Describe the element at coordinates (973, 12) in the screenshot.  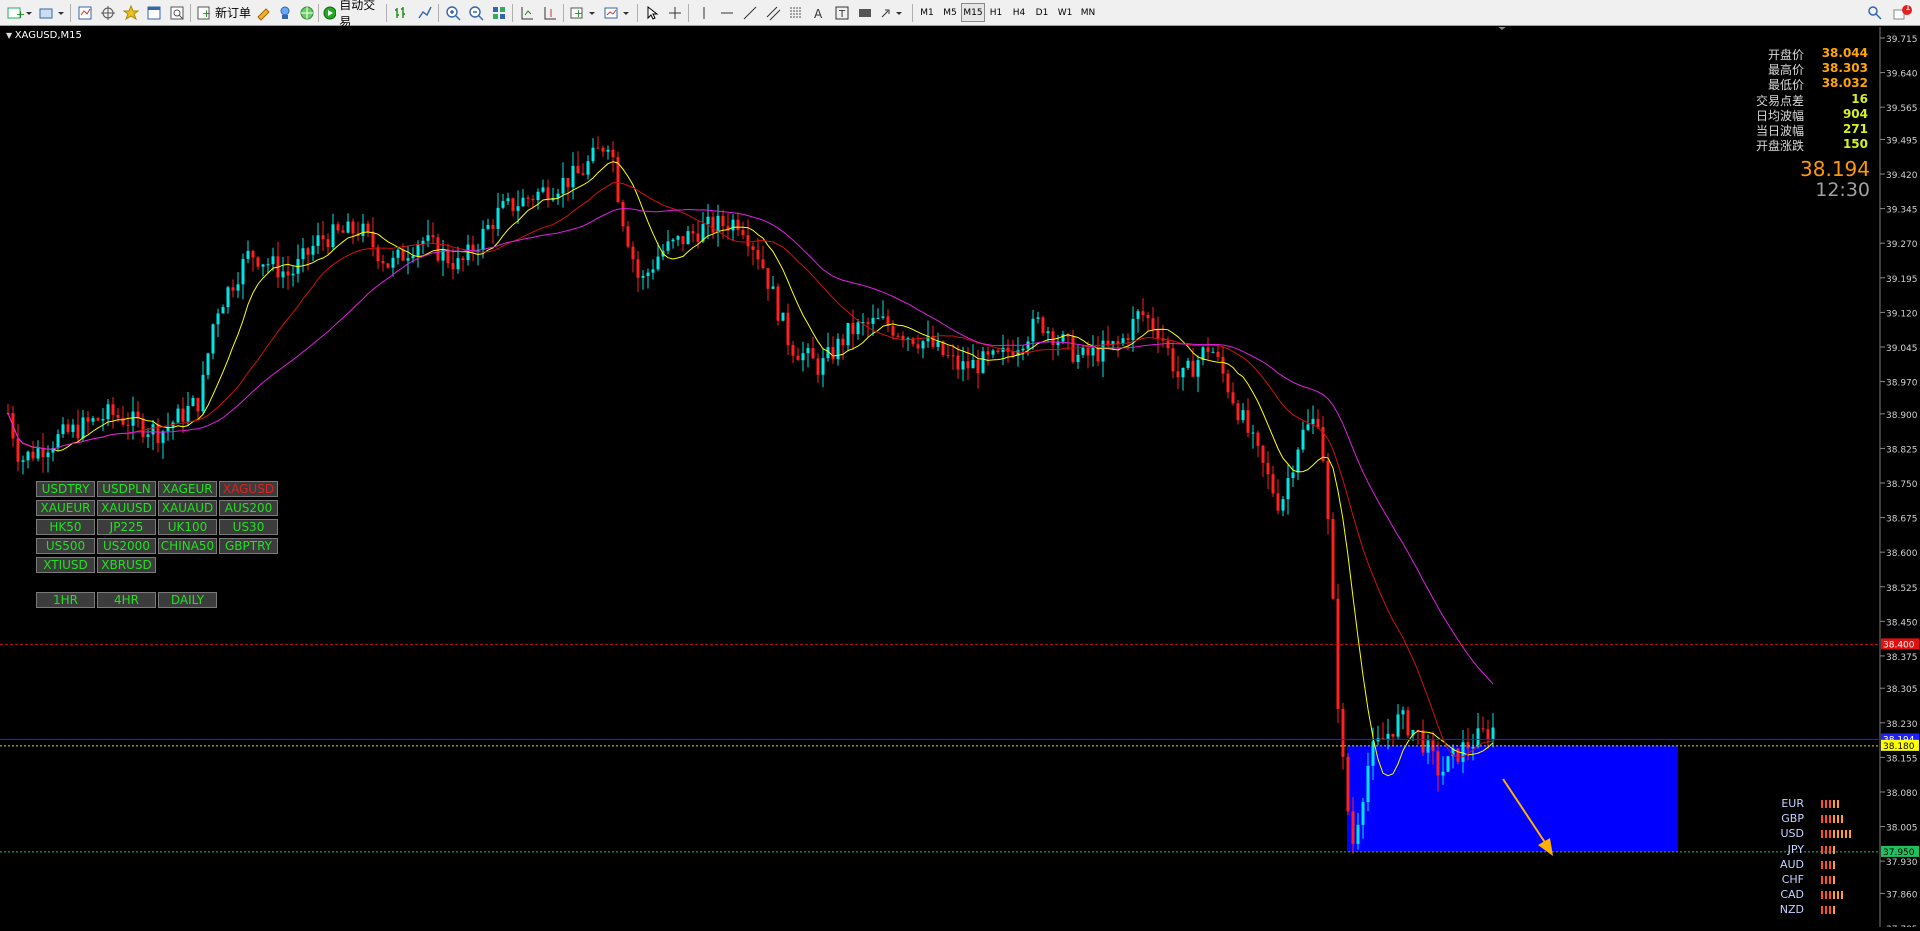
I see `timeframe-m15: M15` at that location.